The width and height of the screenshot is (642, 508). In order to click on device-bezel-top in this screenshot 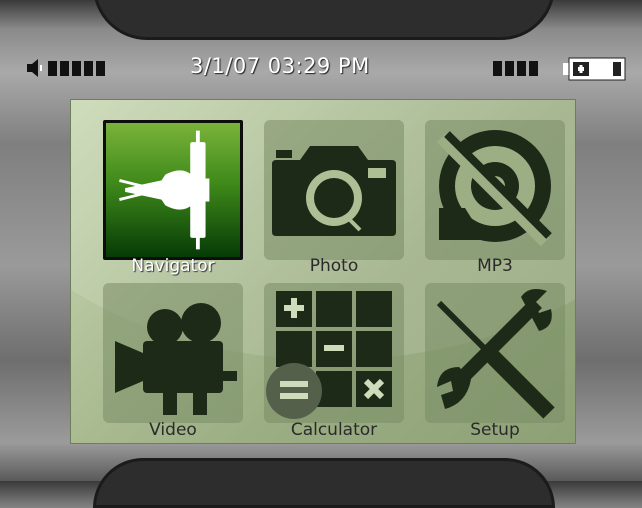, I will do `click(324, 20)`.